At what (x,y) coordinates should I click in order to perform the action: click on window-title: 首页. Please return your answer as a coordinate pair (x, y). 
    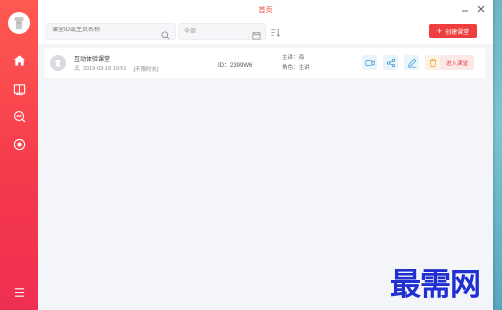
    Looking at the image, I should click on (265, 10).